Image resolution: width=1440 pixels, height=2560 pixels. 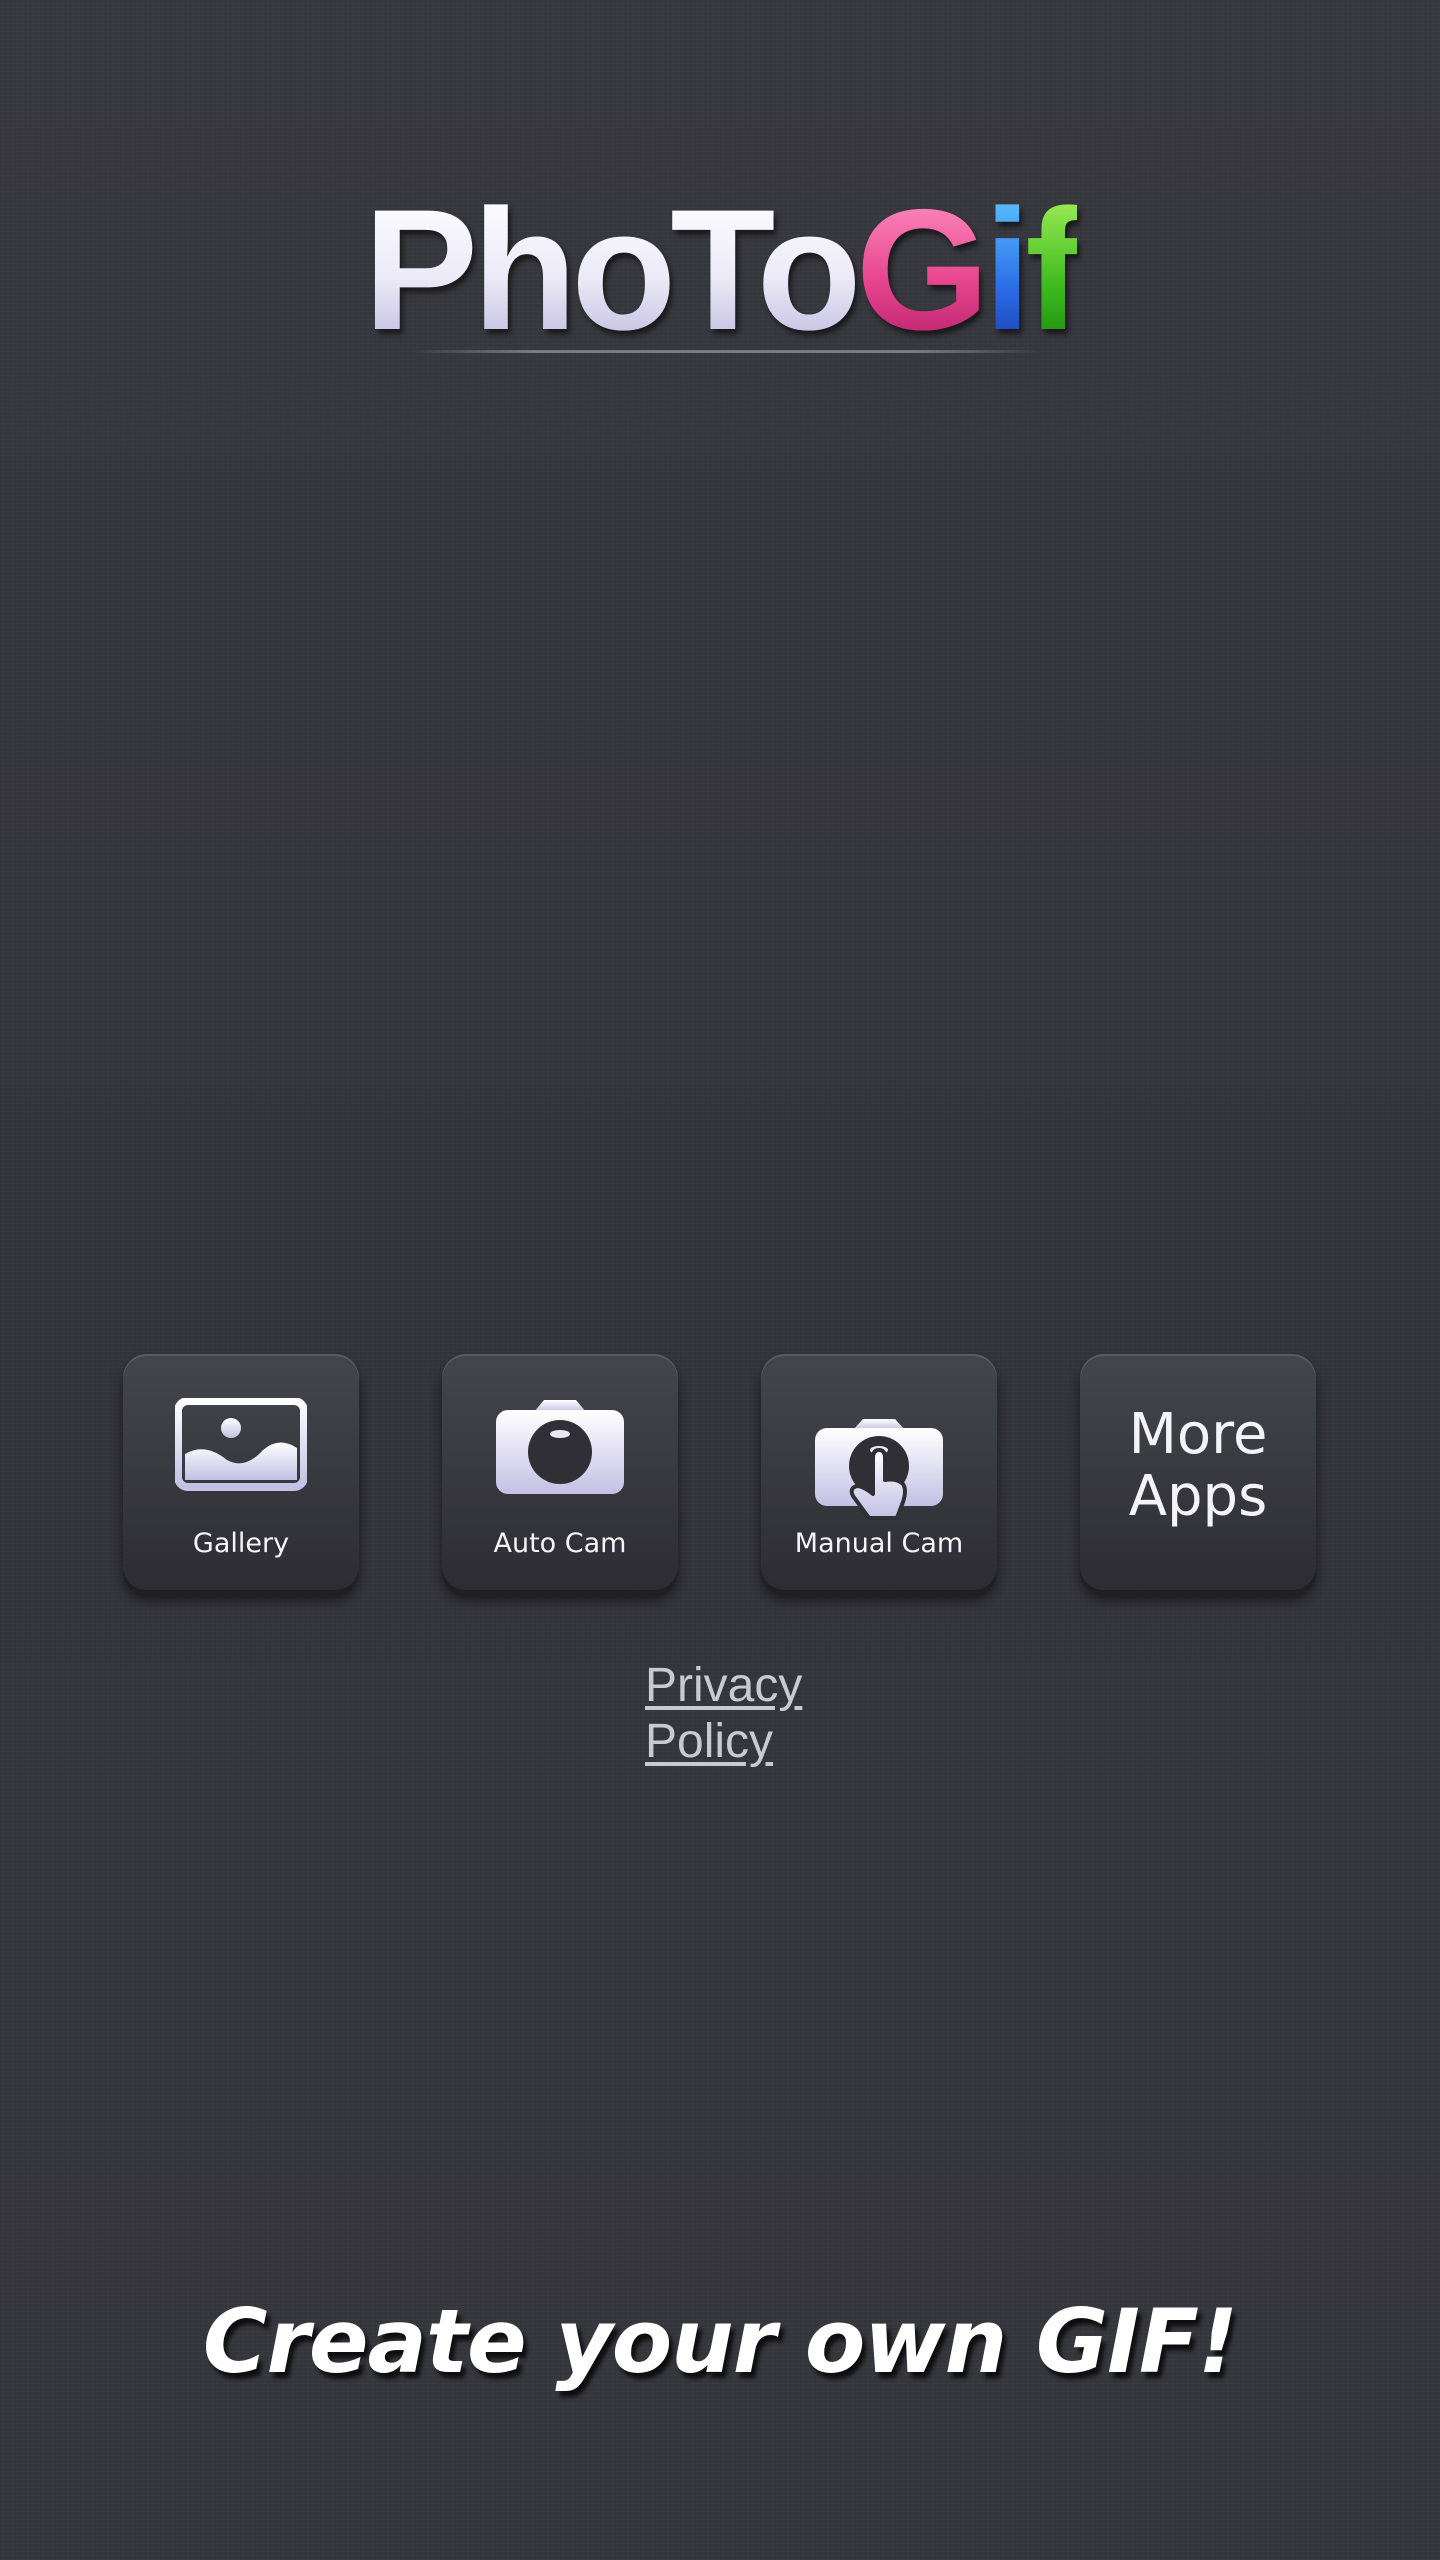 I want to click on logo-letter-f: f, so click(x=1053, y=270).